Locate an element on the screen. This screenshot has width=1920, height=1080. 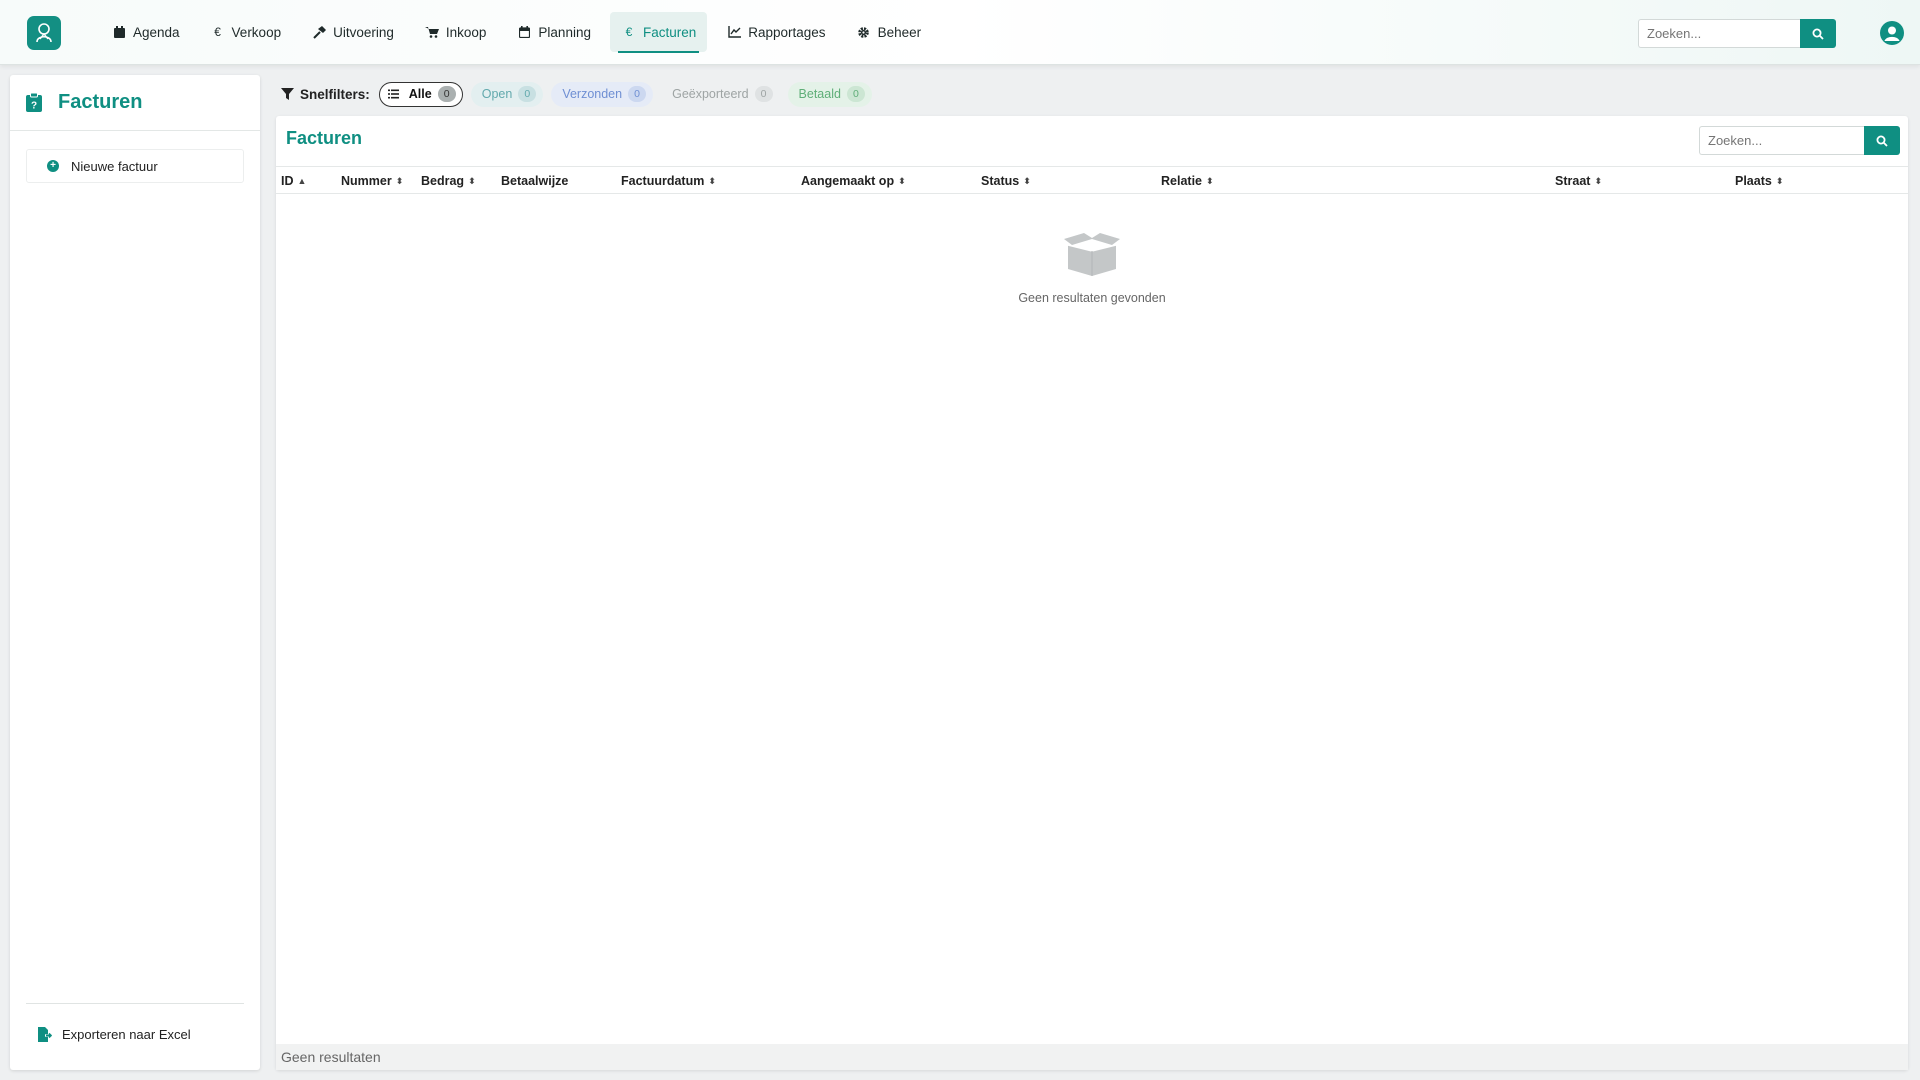
column-label: Nummer is located at coordinates (366, 181).